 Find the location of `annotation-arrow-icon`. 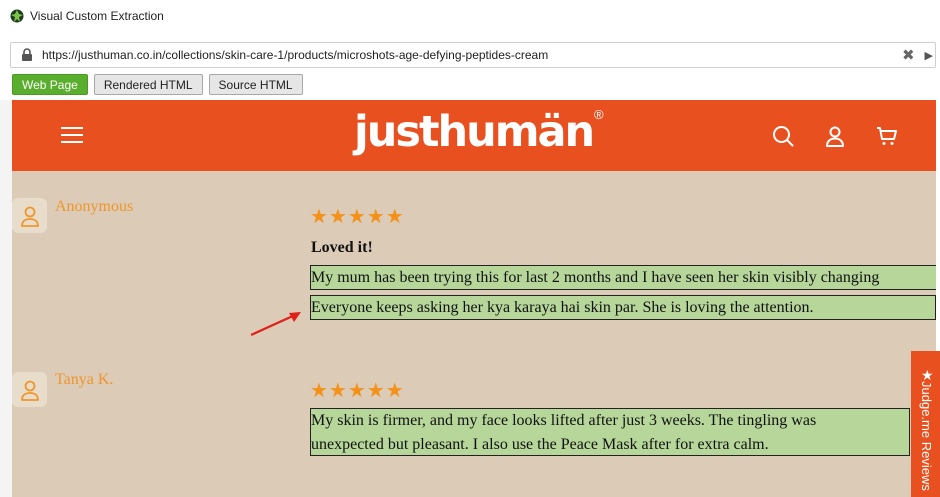

annotation-arrow-icon is located at coordinates (275, 324).